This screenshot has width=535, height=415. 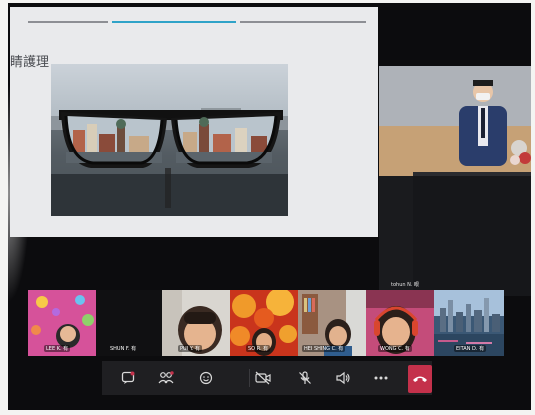 What do you see at coordinates (128, 378) in the screenshot?
I see `chat-icon` at bounding box center [128, 378].